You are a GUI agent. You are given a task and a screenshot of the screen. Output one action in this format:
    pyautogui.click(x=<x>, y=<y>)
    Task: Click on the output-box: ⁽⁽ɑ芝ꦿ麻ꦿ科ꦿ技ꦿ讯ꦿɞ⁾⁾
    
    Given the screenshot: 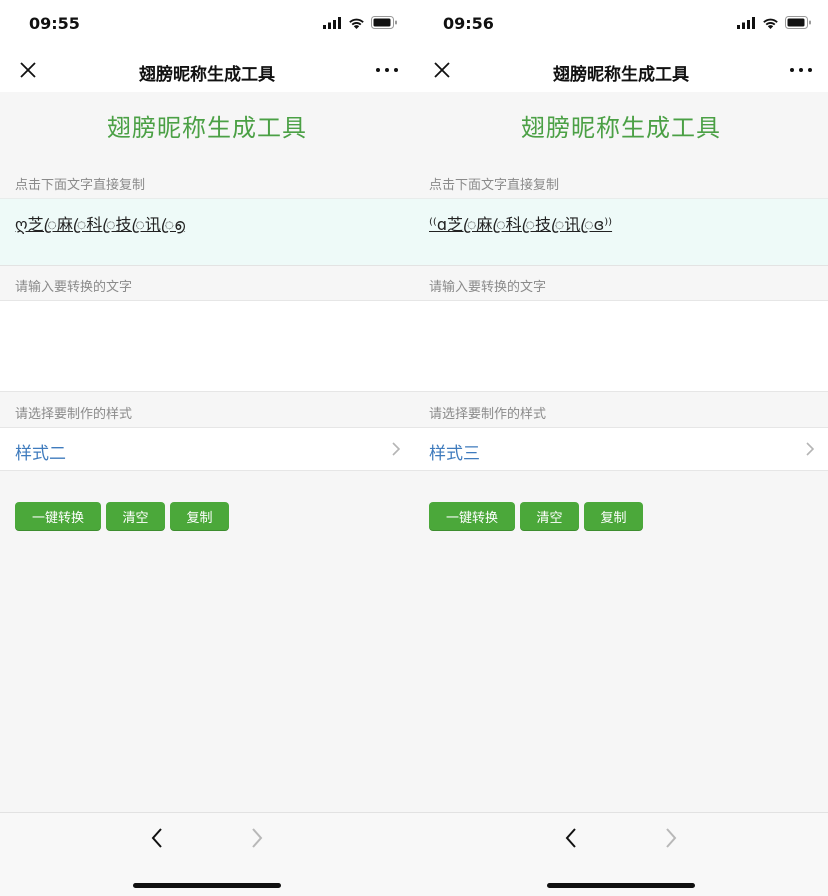 What is the action you would take?
    pyautogui.click(x=621, y=232)
    